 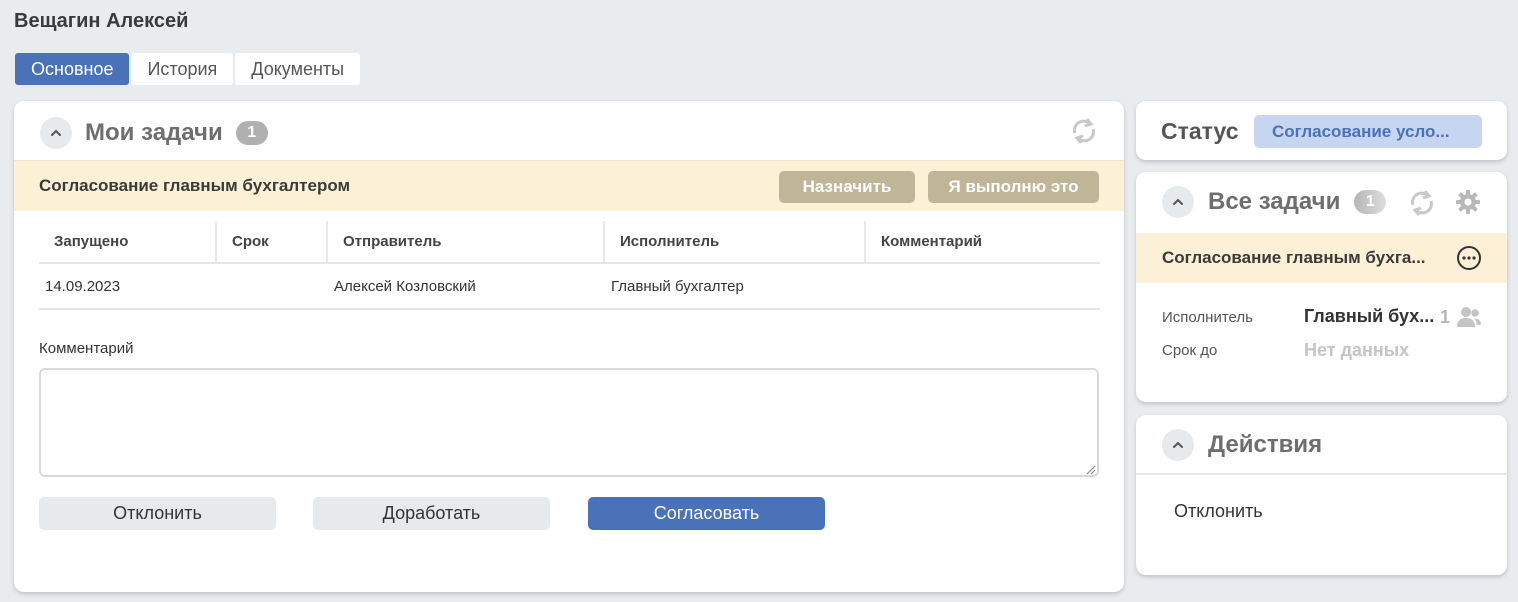 I want to click on actions-header: Действия, so click(x=1242, y=445).